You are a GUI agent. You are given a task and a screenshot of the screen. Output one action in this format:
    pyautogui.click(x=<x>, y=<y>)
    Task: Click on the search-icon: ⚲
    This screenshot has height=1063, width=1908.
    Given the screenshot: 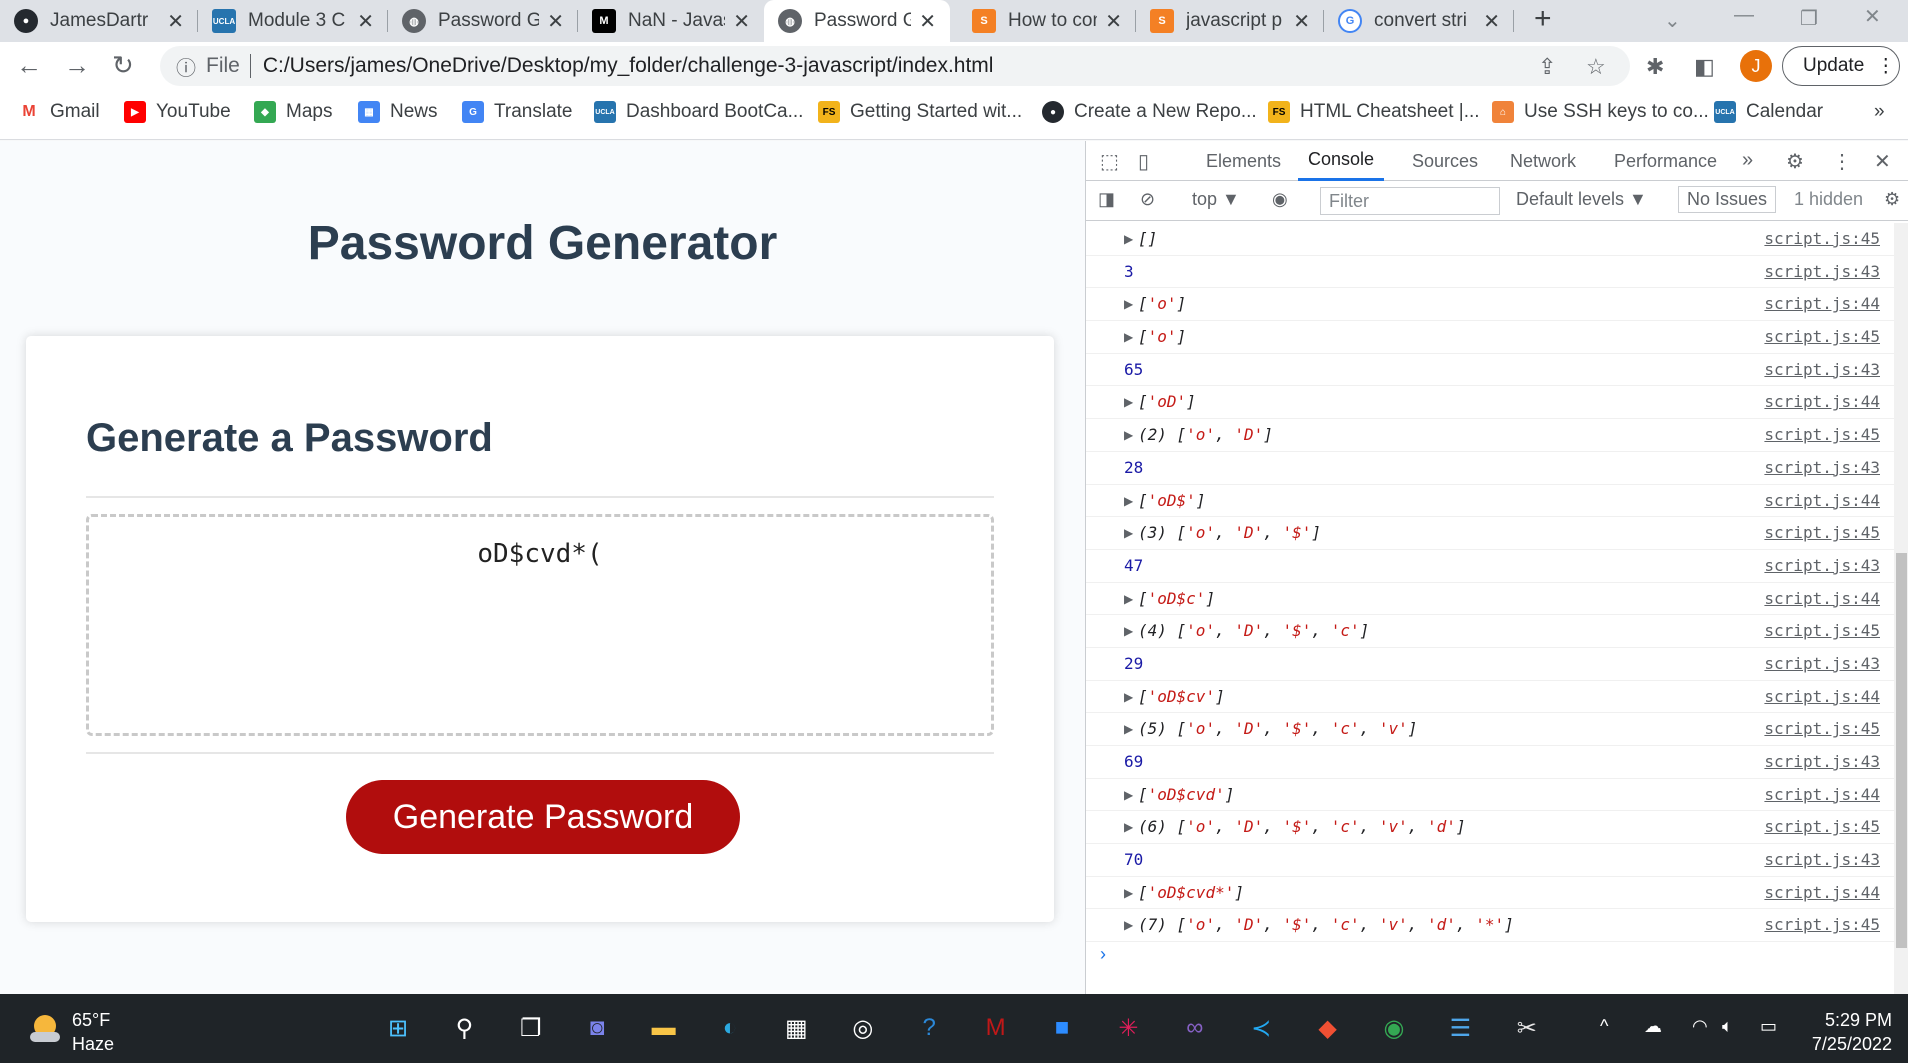 What is the action you would take?
    pyautogui.click(x=464, y=1028)
    